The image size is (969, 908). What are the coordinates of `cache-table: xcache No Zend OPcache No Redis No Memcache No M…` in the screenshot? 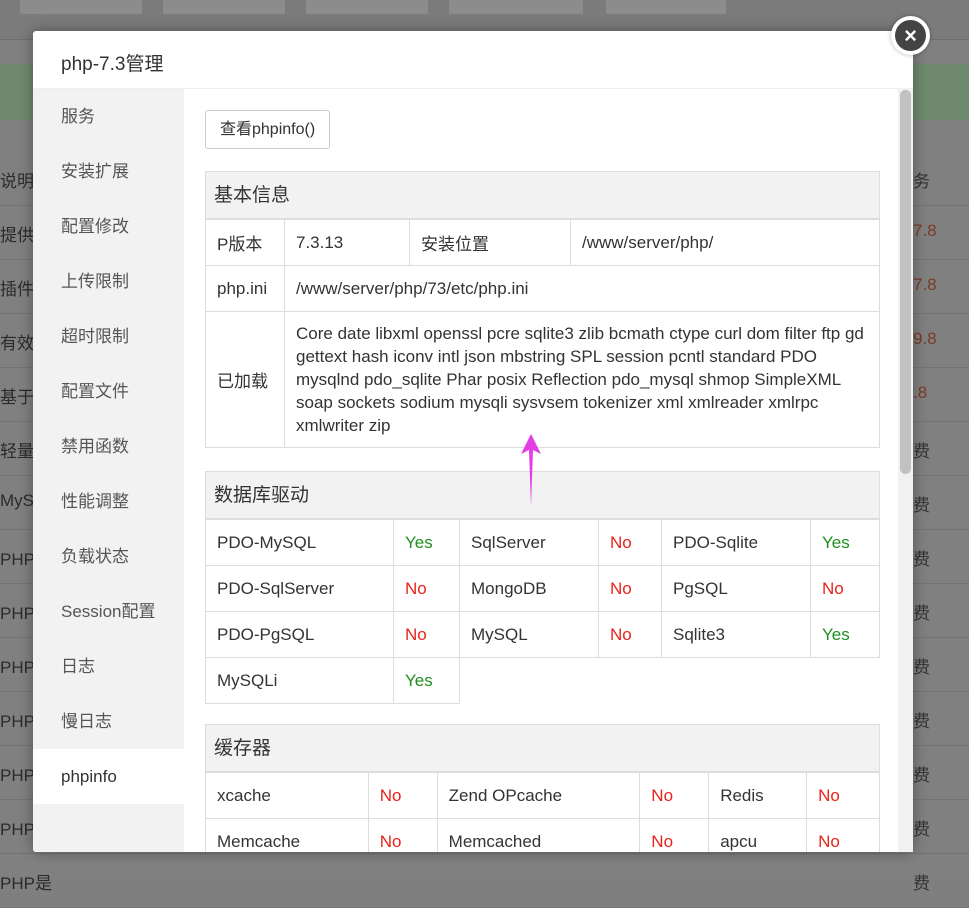 It's located at (542, 812).